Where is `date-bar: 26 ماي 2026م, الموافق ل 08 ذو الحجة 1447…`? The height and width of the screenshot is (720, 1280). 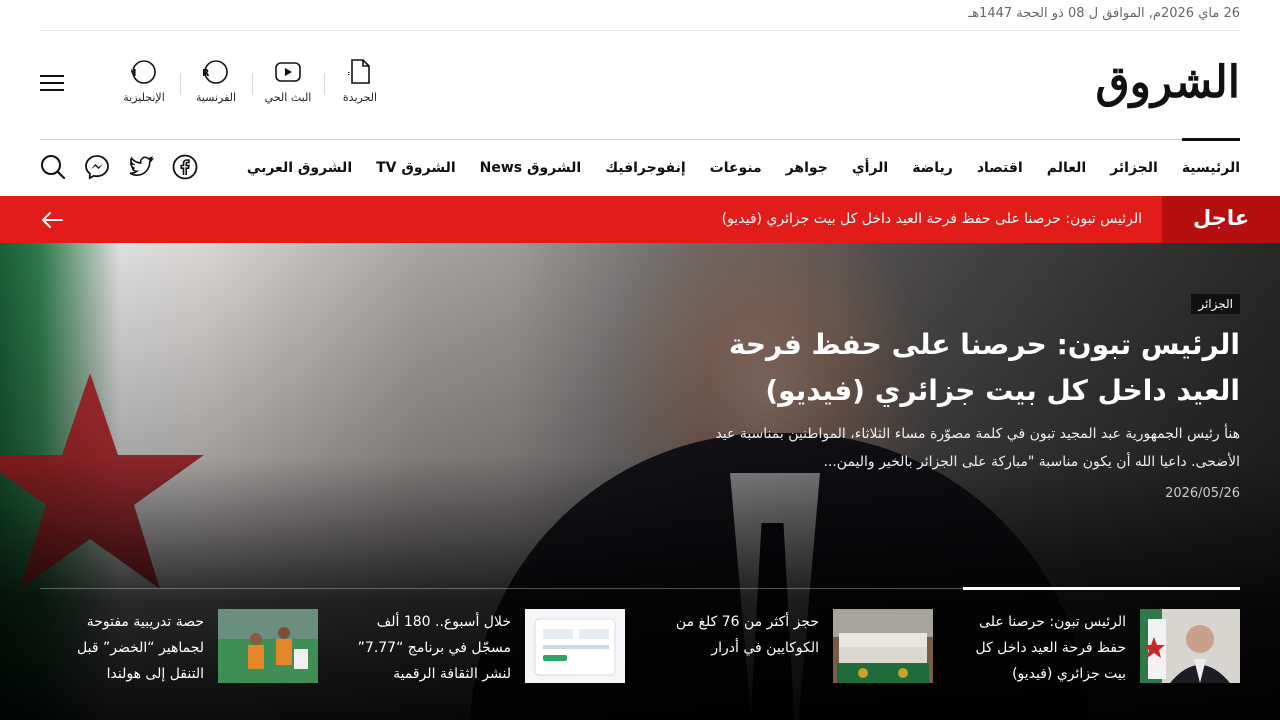
date-bar: 26 ماي 2026م, الموافق ل 08 ذو الحجة 1447… is located at coordinates (640, 15).